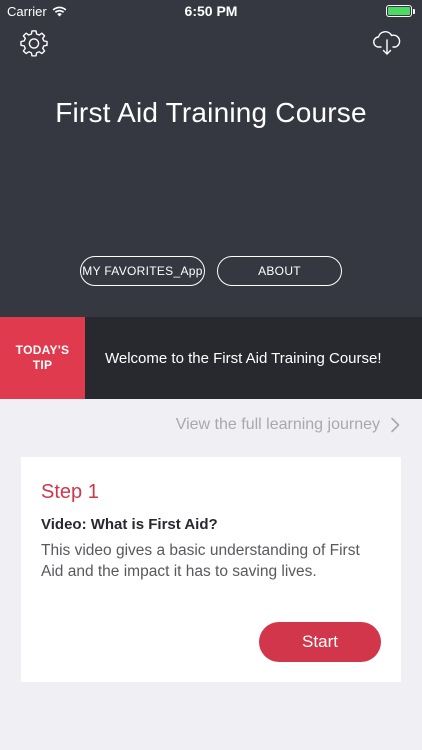 This screenshot has width=422, height=750. Describe the element at coordinates (34, 44) in the screenshot. I see `gear-icon` at that location.